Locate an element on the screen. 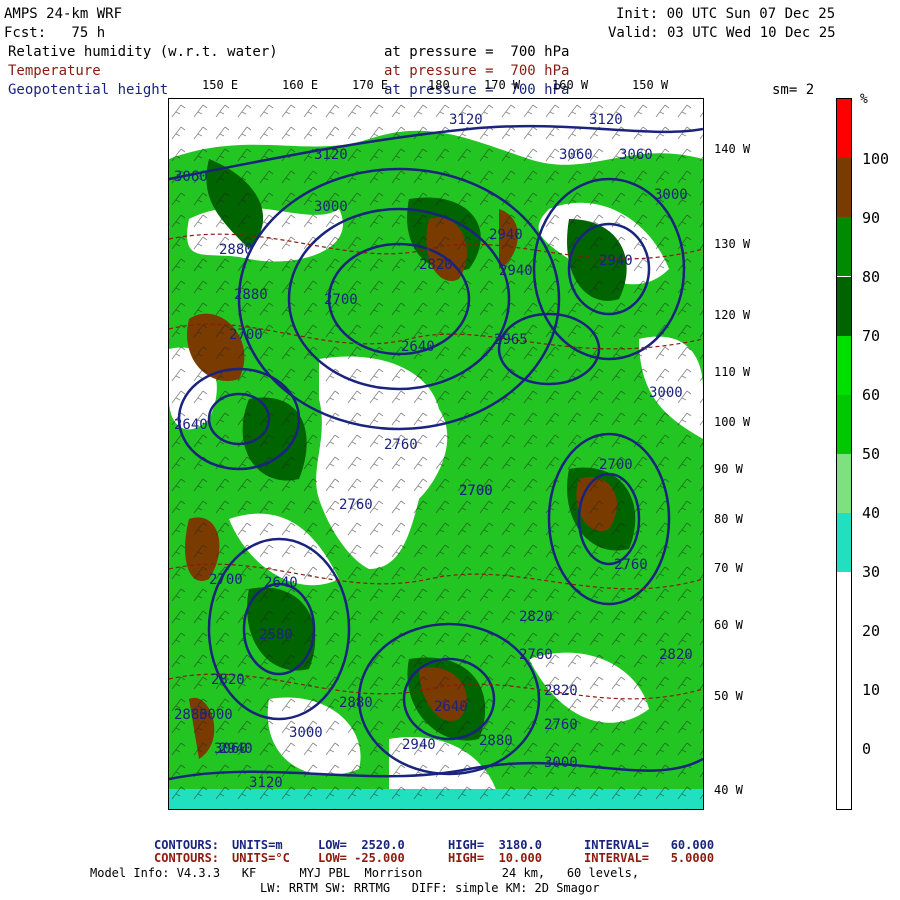  lat-label: 50 W is located at coordinates (728, 696).